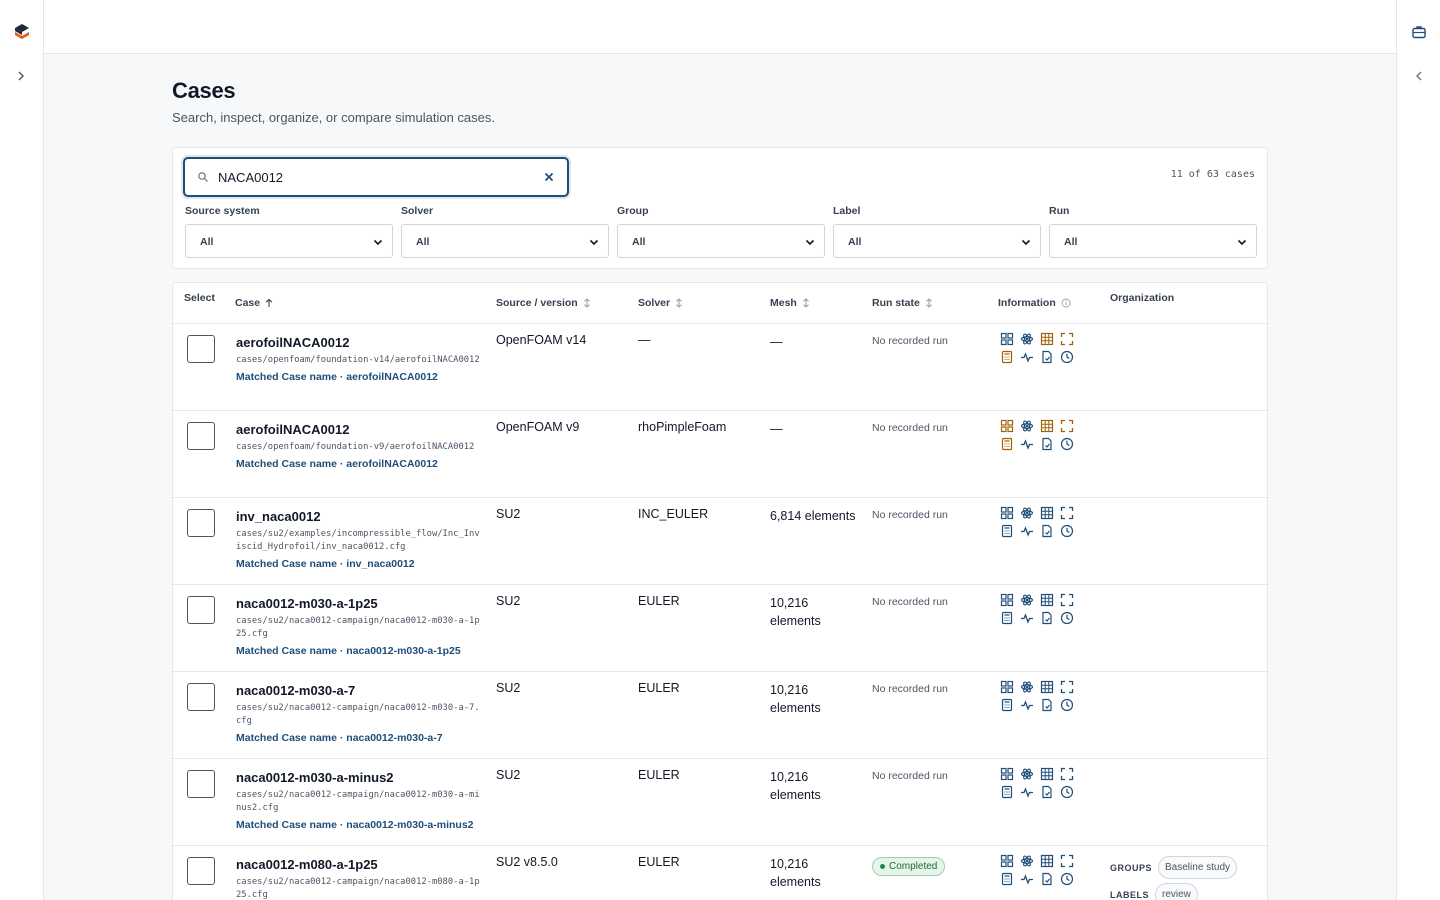 This screenshot has width=1440, height=900. Describe the element at coordinates (22, 32) in the screenshot. I see `app-logo-icon` at that location.